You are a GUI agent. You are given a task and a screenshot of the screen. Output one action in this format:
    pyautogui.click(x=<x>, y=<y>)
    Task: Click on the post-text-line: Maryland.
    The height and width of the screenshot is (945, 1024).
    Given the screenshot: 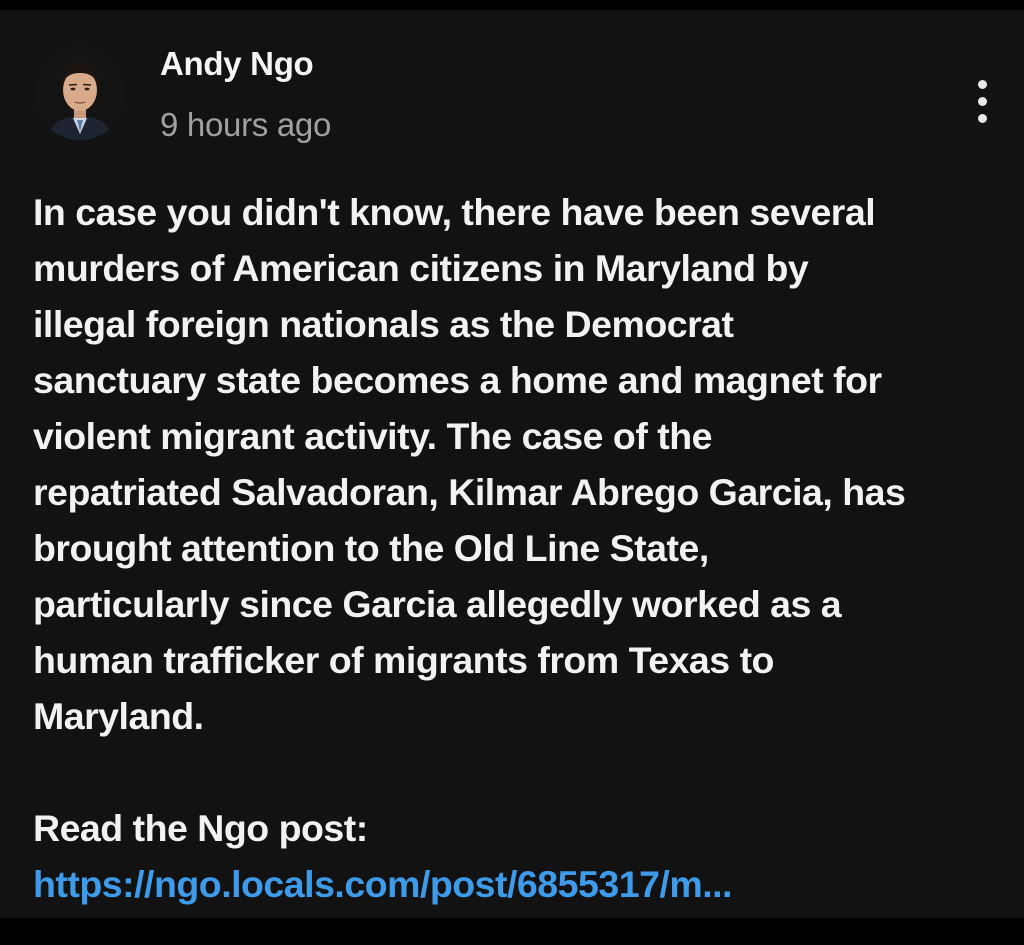 What is the action you would take?
    pyautogui.click(x=118, y=716)
    